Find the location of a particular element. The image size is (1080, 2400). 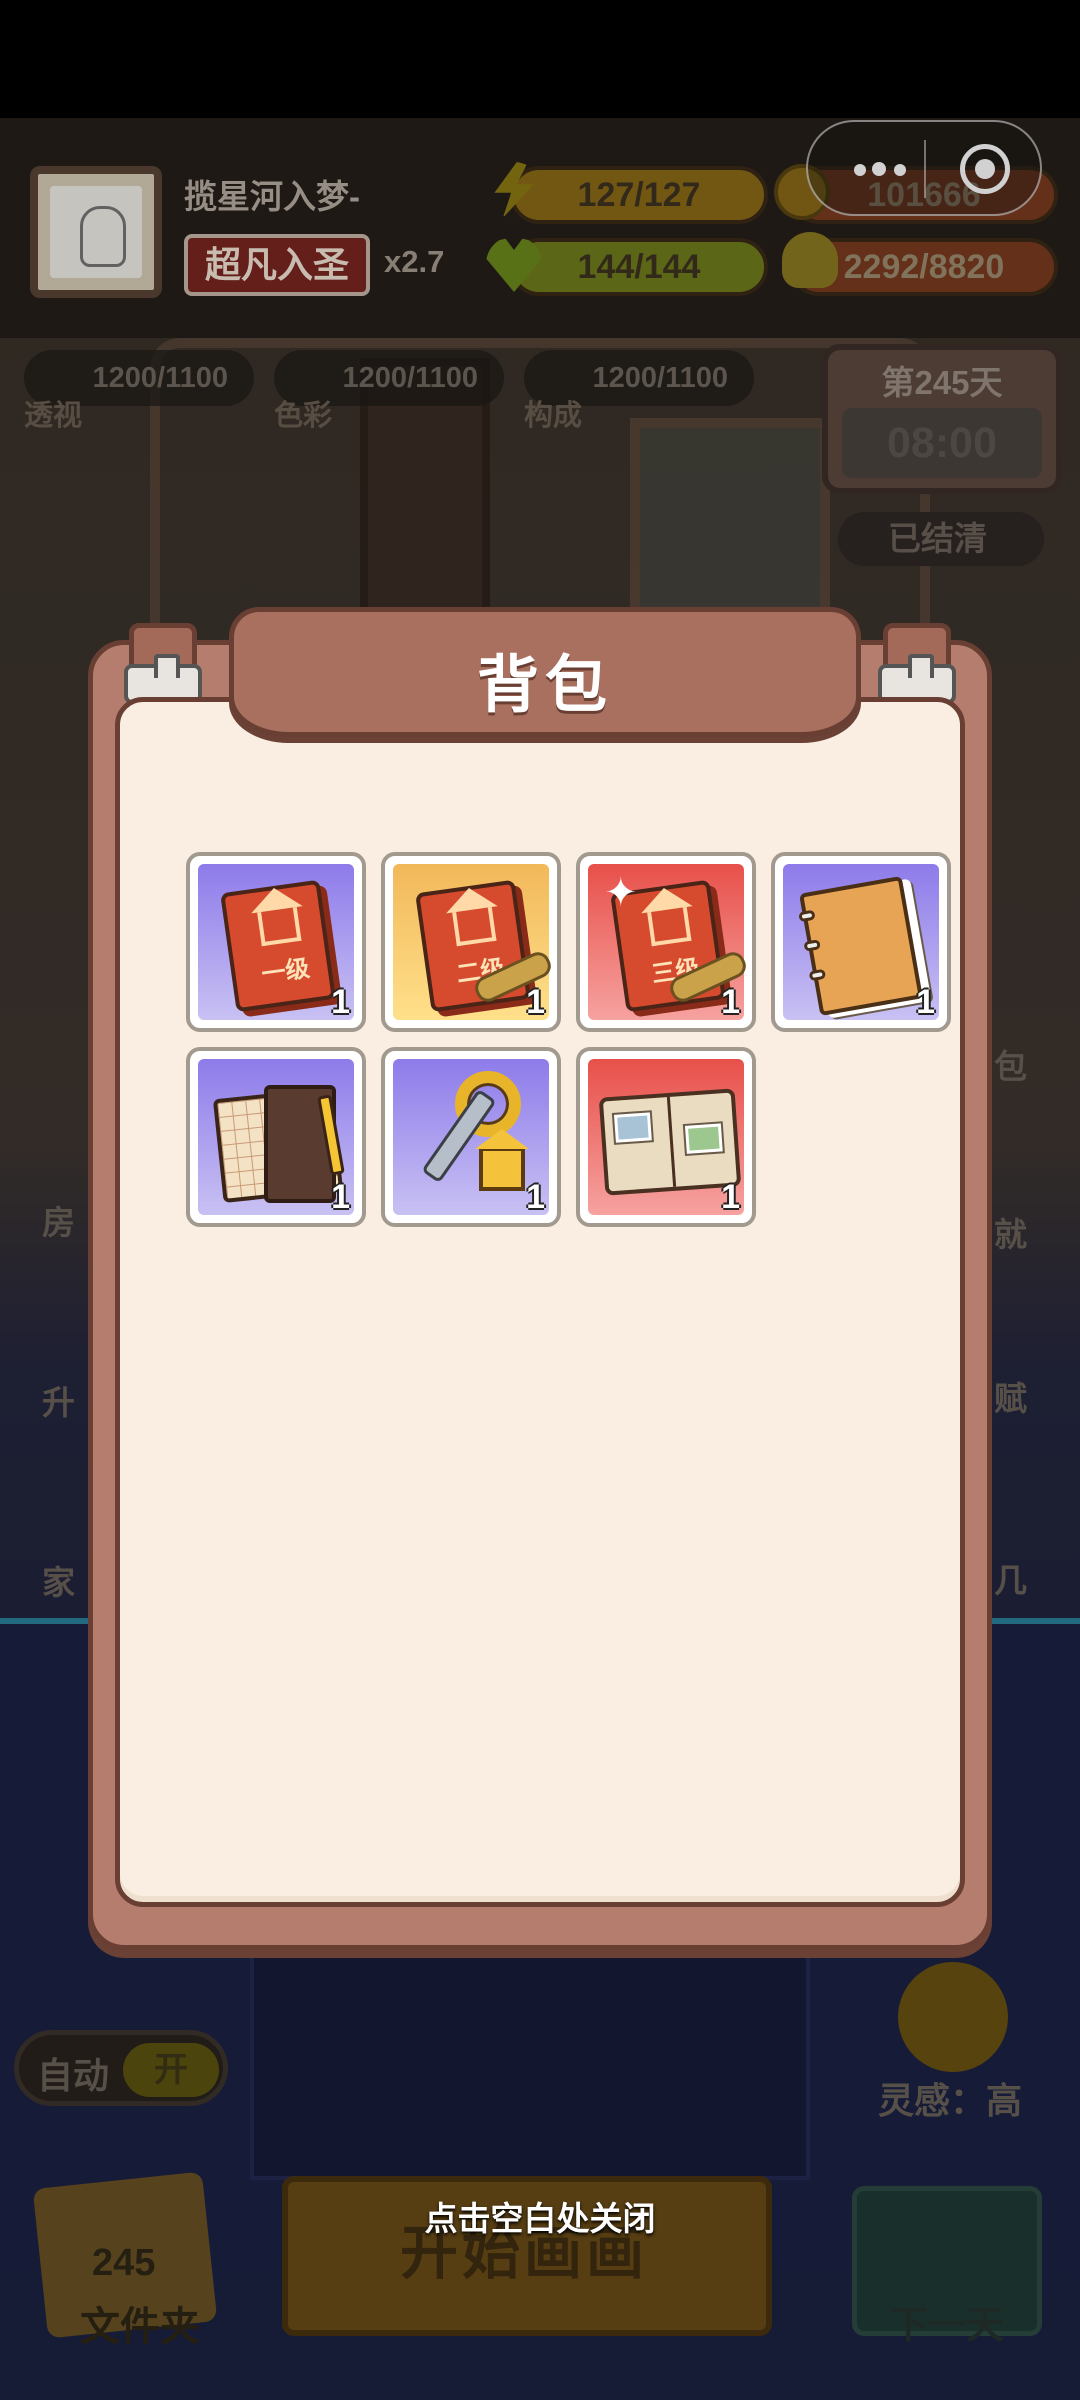

house-book-icon: 二级 is located at coordinates (473, 946).